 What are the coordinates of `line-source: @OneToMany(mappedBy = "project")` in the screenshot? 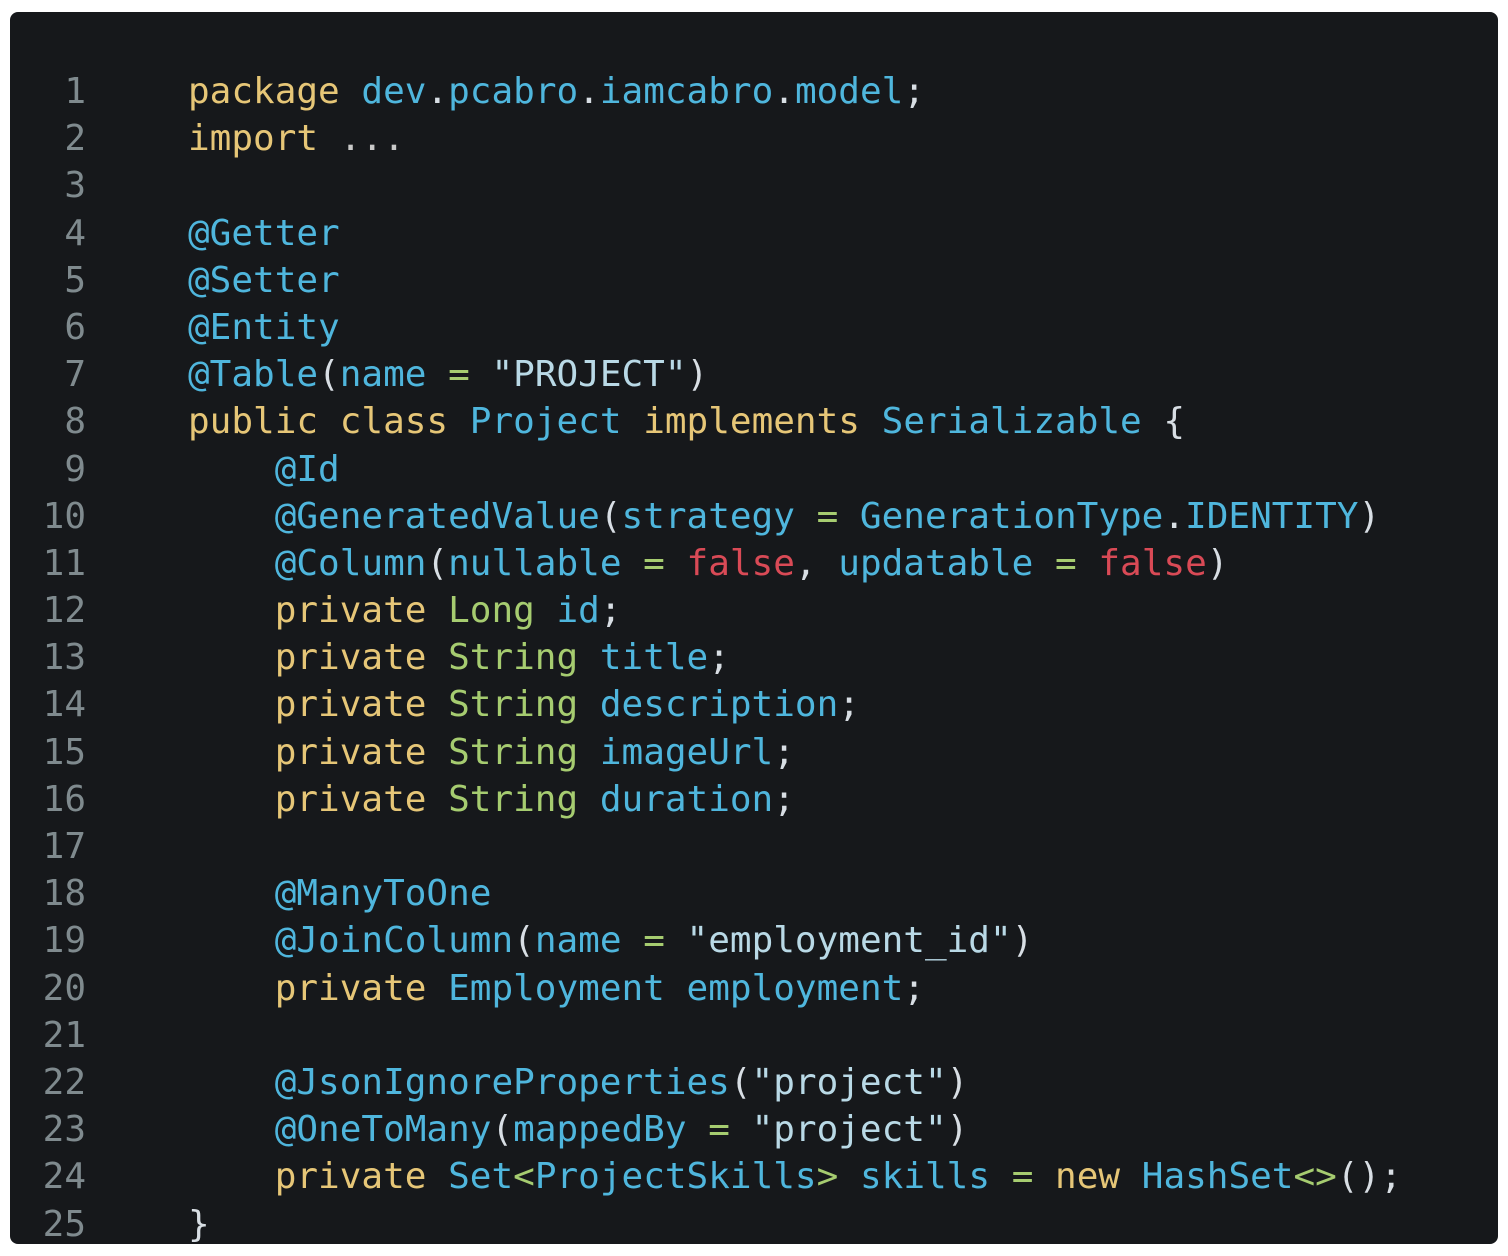 It's located at (578, 1129).